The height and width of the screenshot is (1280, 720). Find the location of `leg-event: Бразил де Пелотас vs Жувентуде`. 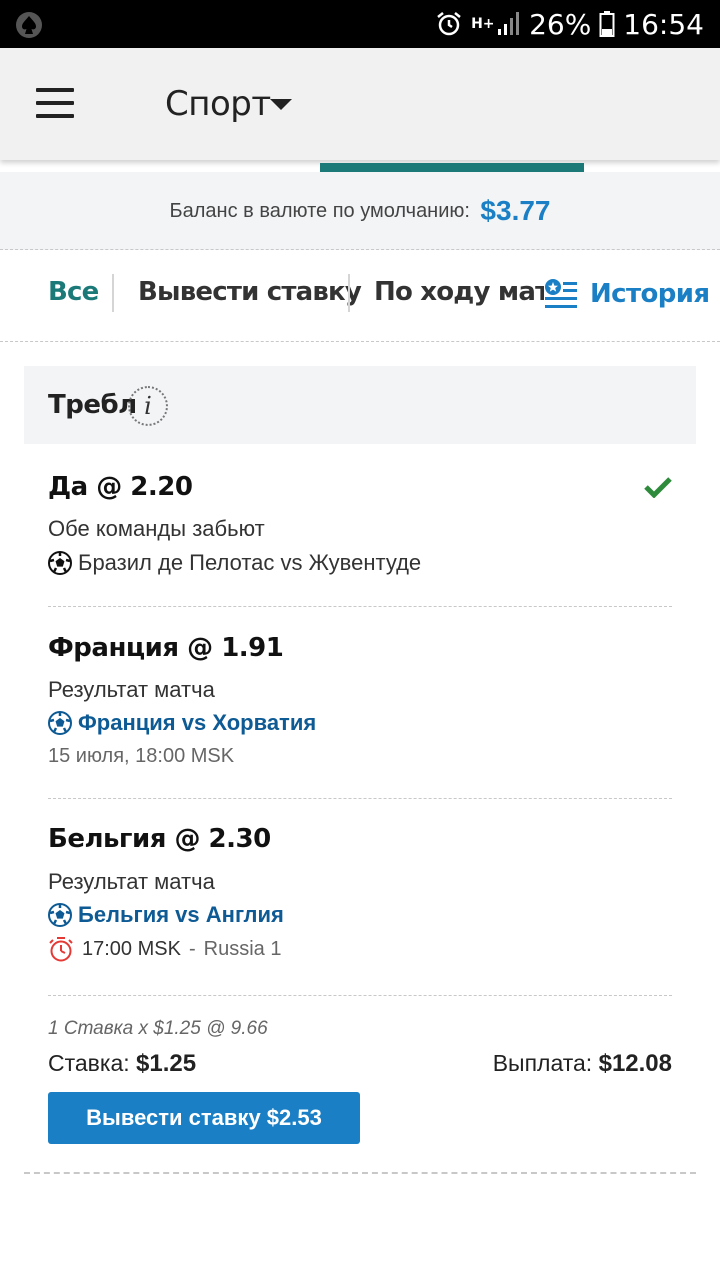

leg-event: Бразил де Пелотас vs Жувентуде is located at coordinates (250, 562).